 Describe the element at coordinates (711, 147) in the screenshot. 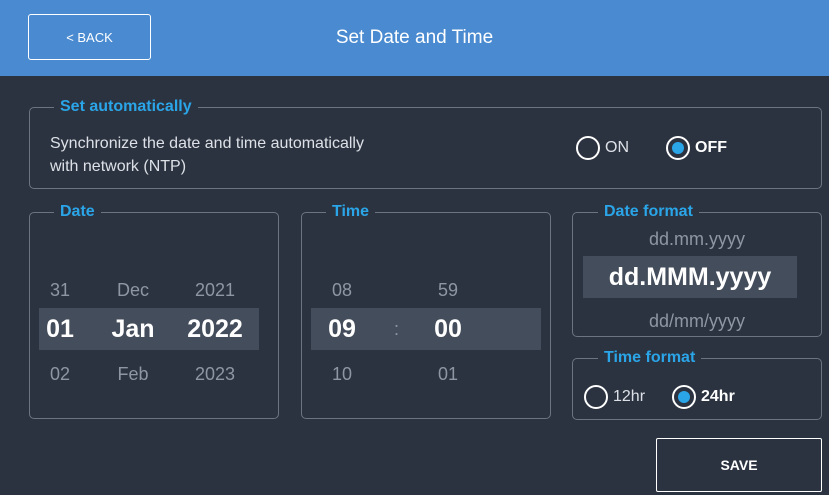

I see `ntp-off-label: OFF` at that location.